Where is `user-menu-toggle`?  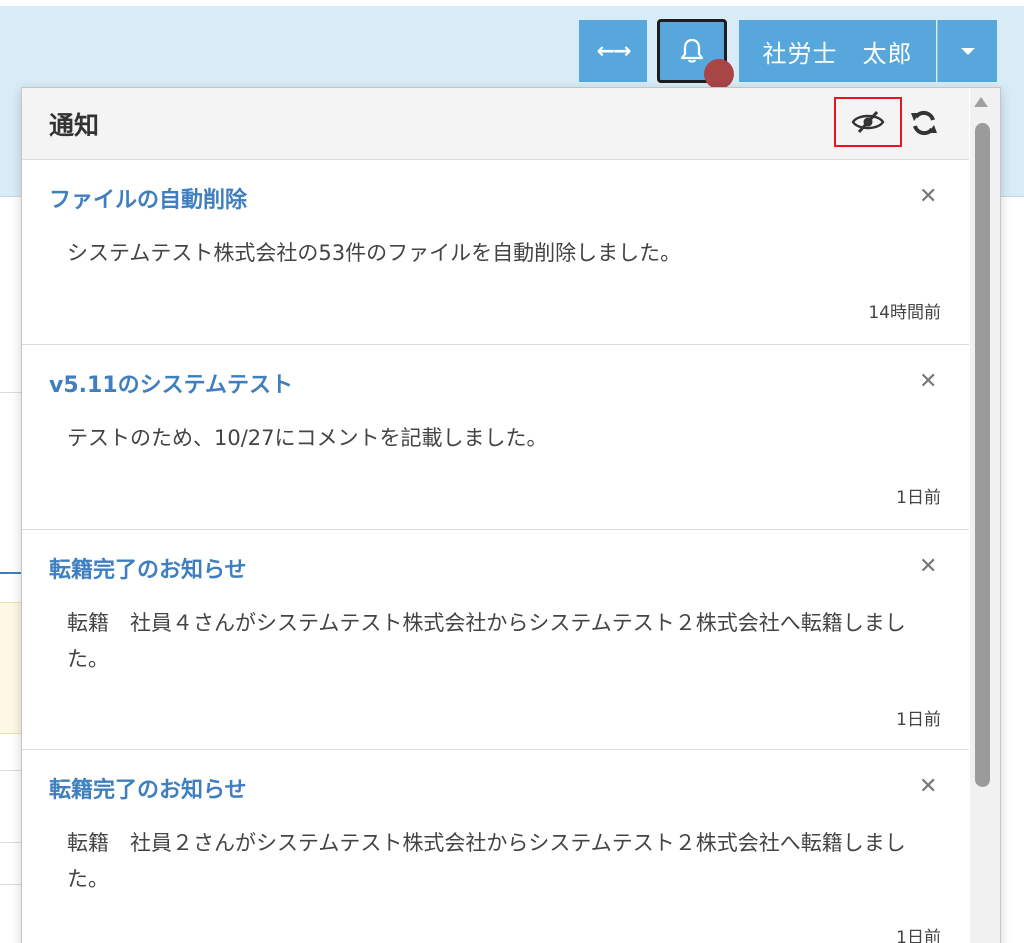 user-menu-toggle is located at coordinates (967, 51).